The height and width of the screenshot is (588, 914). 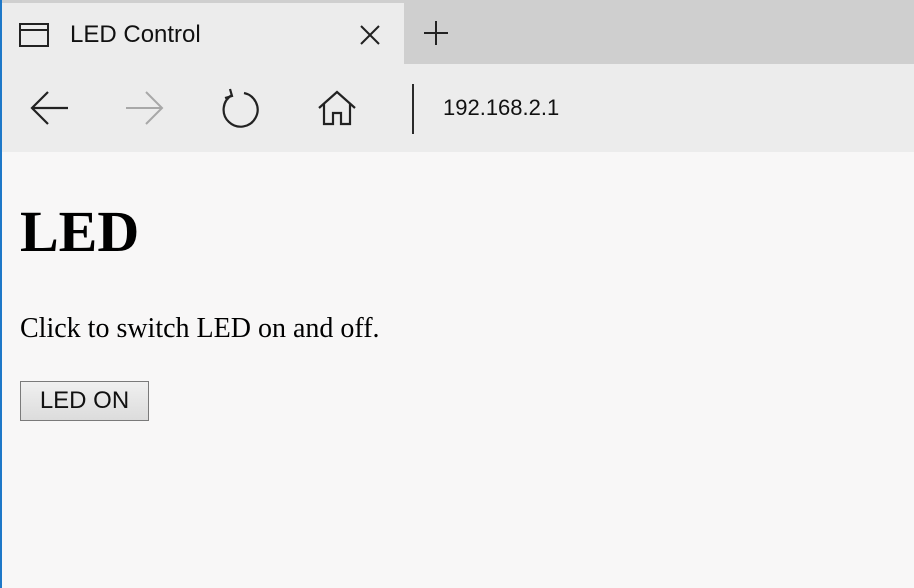 I want to click on led-toggle-button: LED ON, so click(x=84, y=401).